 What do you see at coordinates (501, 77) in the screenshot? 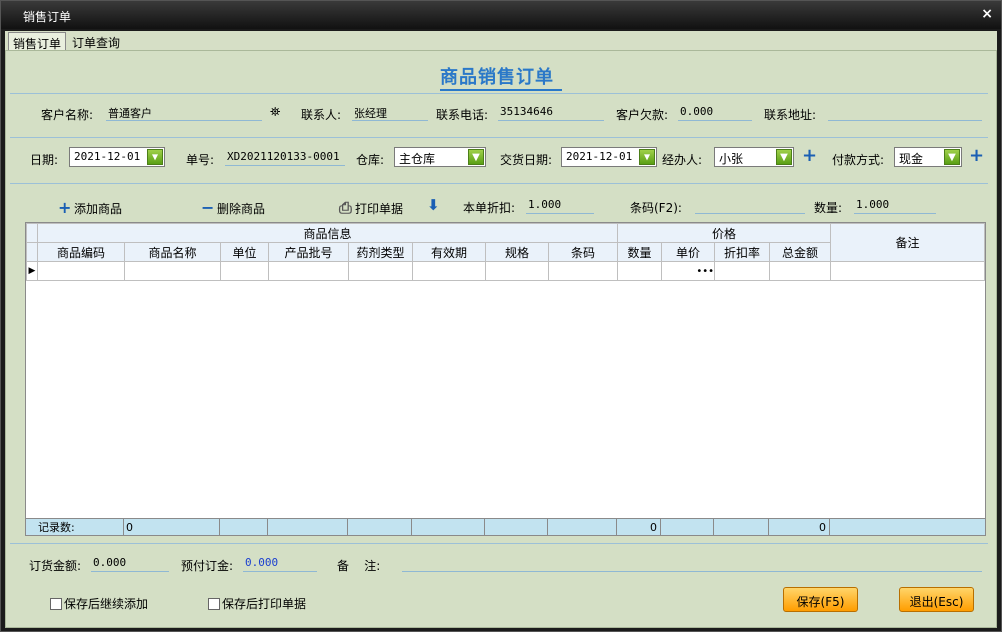
I see `page-title: 商品销售订单` at bounding box center [501, 77].